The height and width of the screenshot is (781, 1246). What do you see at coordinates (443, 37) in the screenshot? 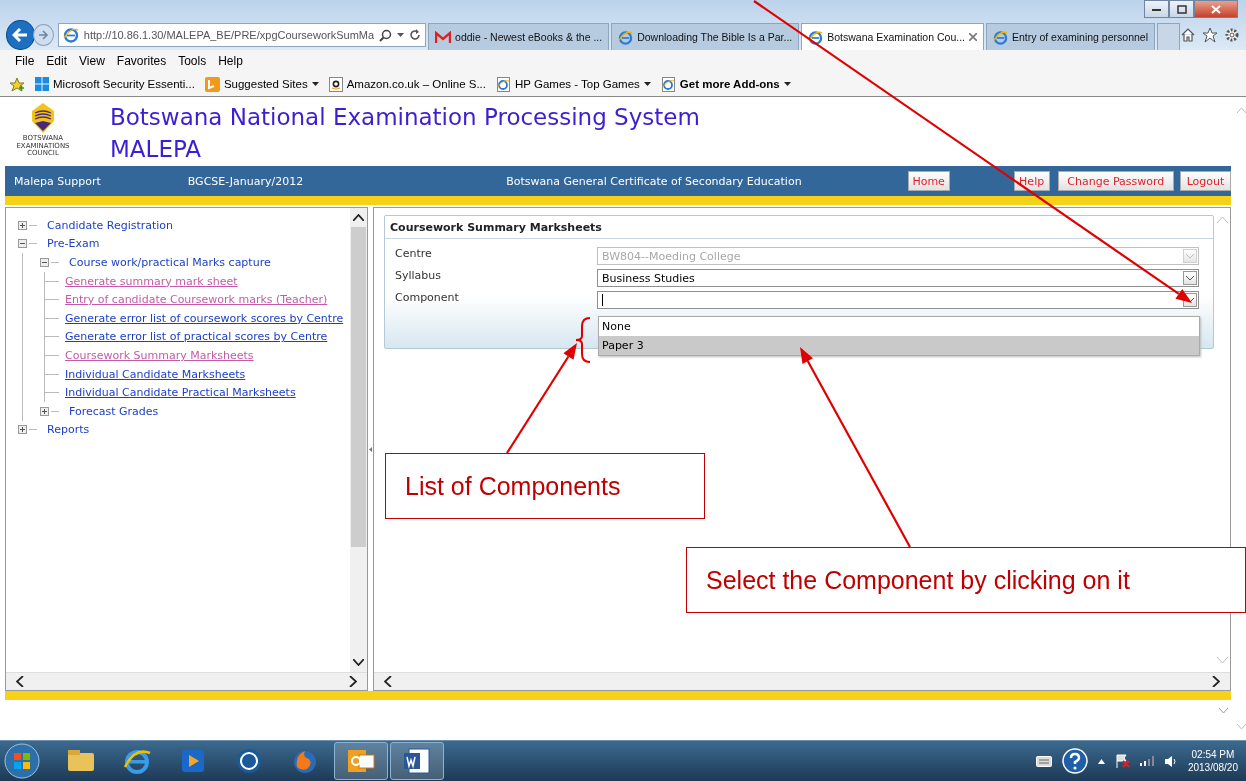
I see `mail-icon` at bounding box center [443, 37].